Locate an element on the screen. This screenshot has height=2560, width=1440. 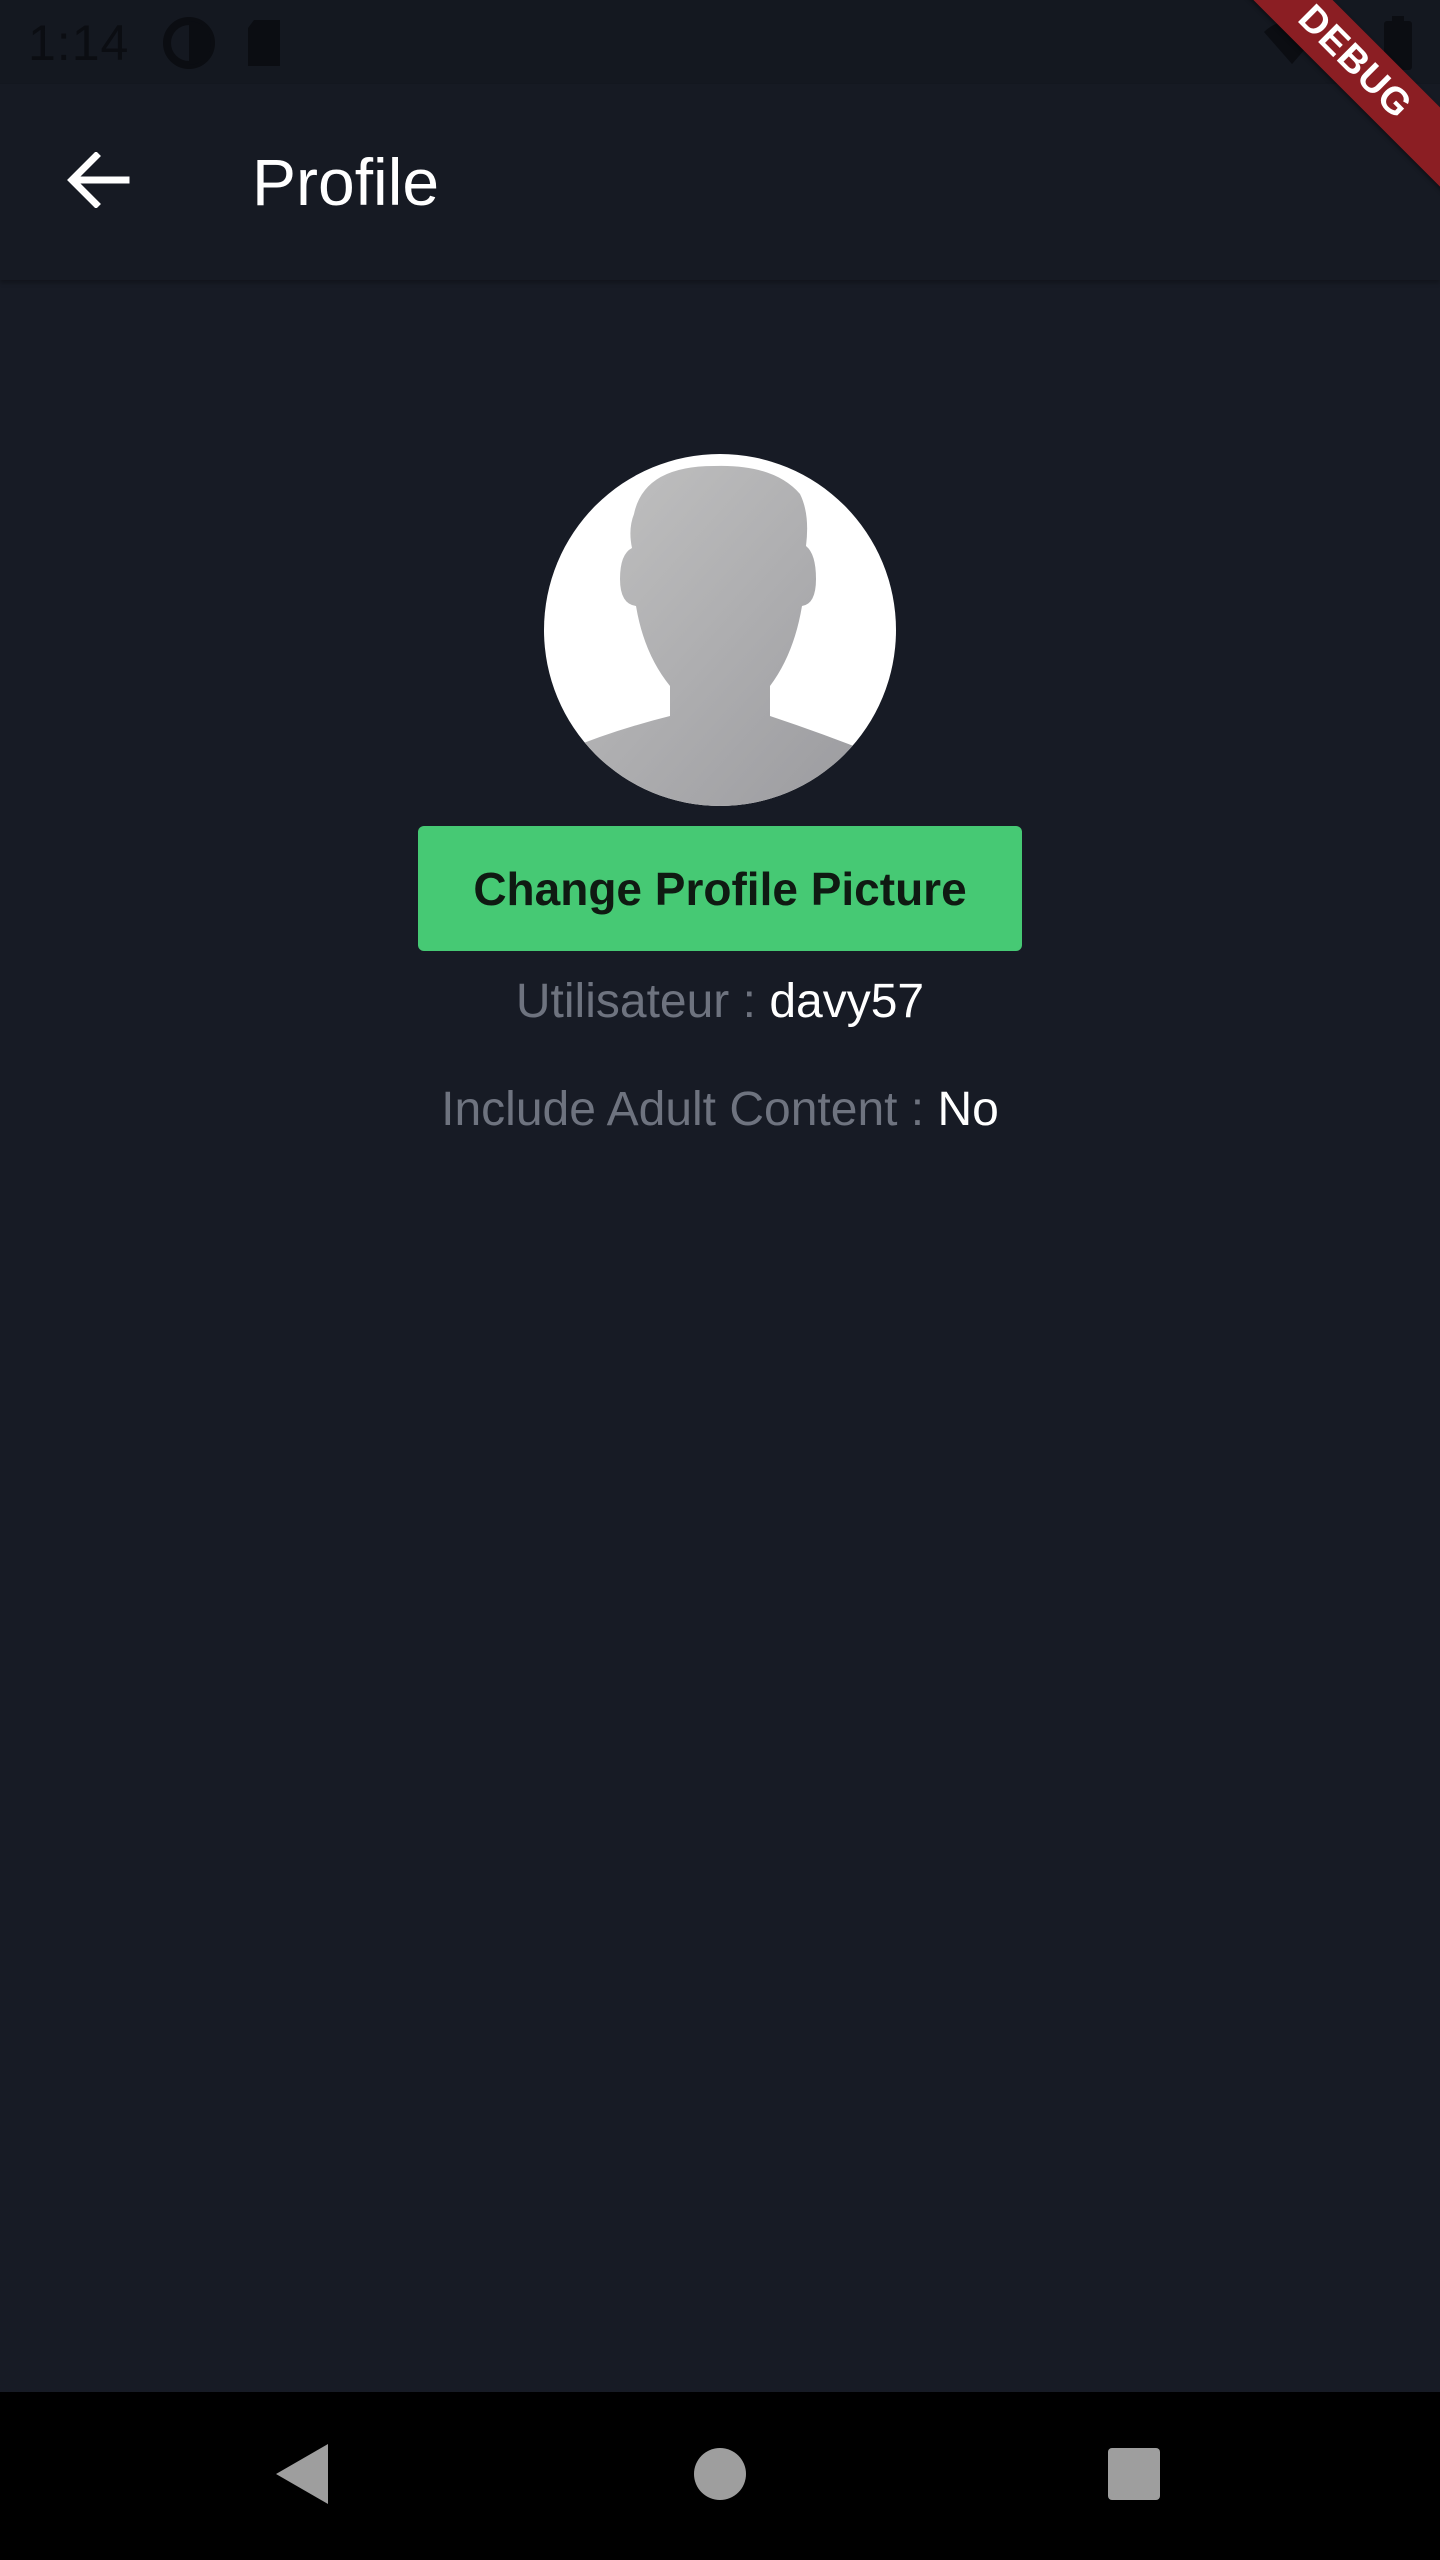
arrow-back-icon is located at coordinates (98, 181).